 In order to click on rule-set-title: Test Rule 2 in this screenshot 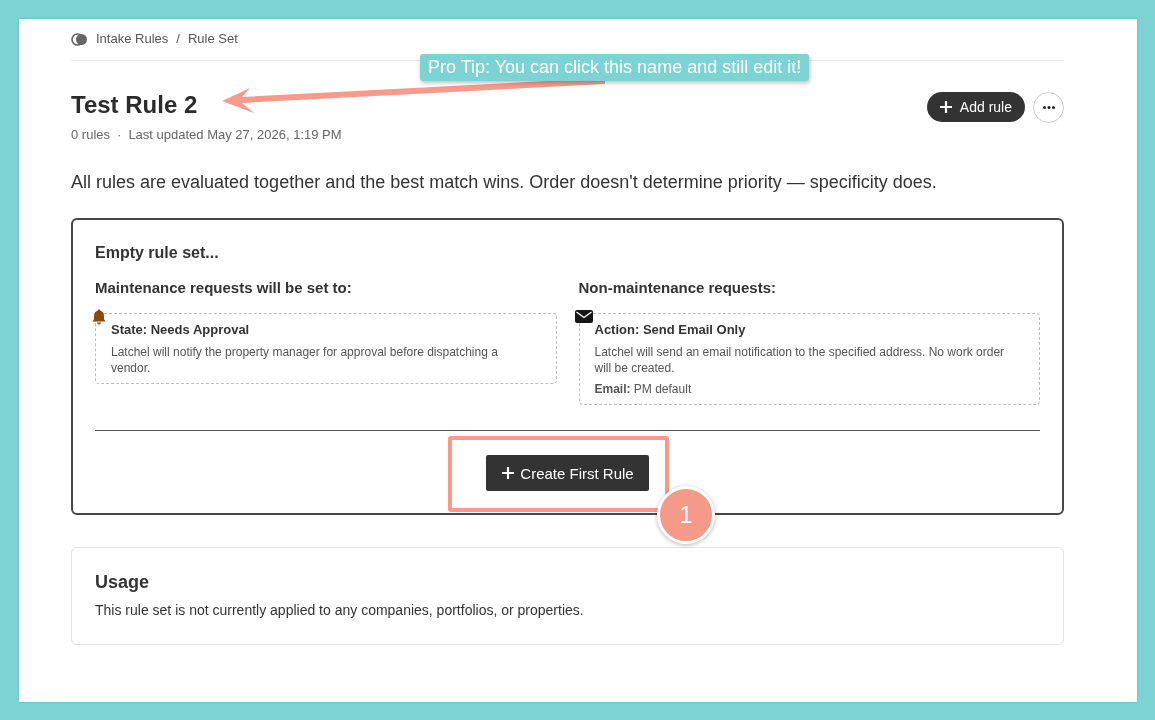, I will do `click(134, 105)`.